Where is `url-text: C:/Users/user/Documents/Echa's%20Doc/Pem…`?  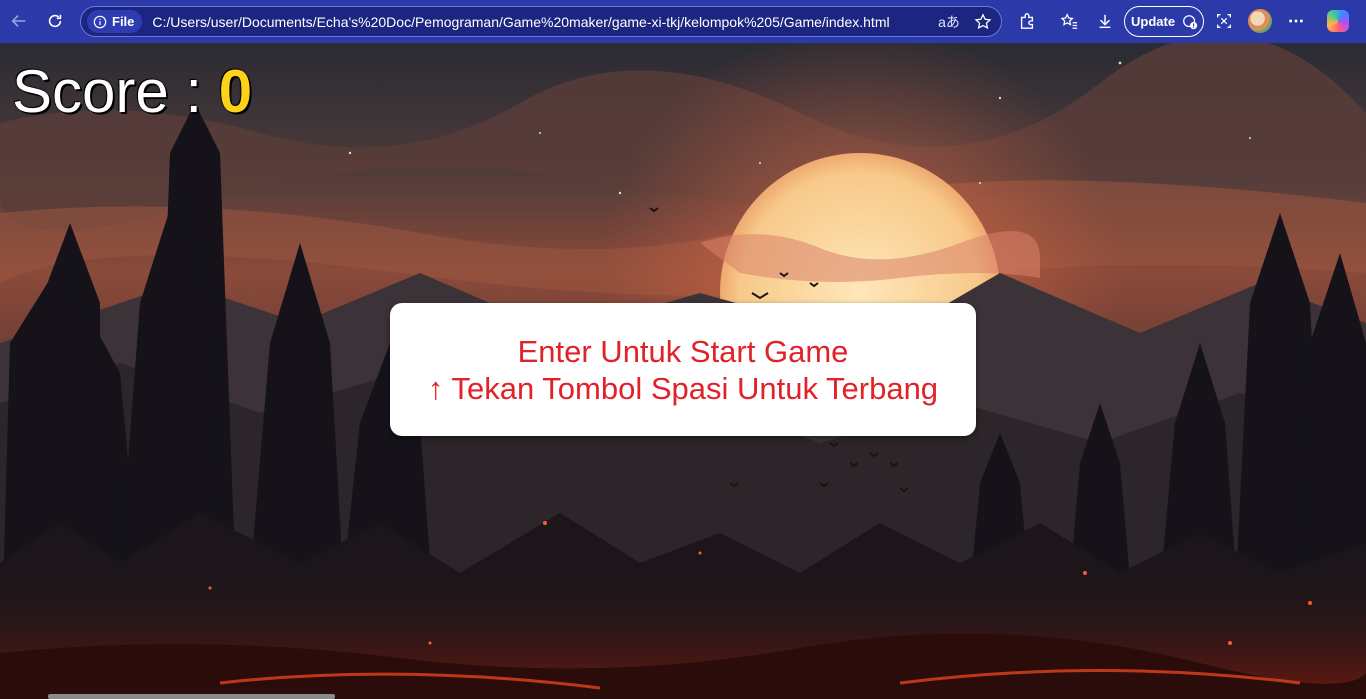 url-text: C:/Users/user/Documents/Echa's%20Doc/Pem… is located at coordinates (520, 22).